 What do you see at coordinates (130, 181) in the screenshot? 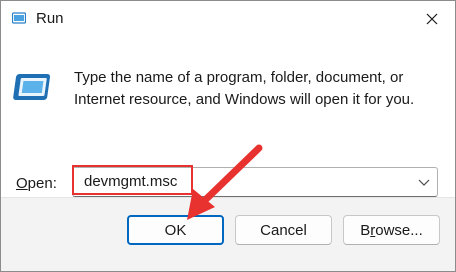
I see `open-input: devmgmt.msc` at bounding box center [130, 181].